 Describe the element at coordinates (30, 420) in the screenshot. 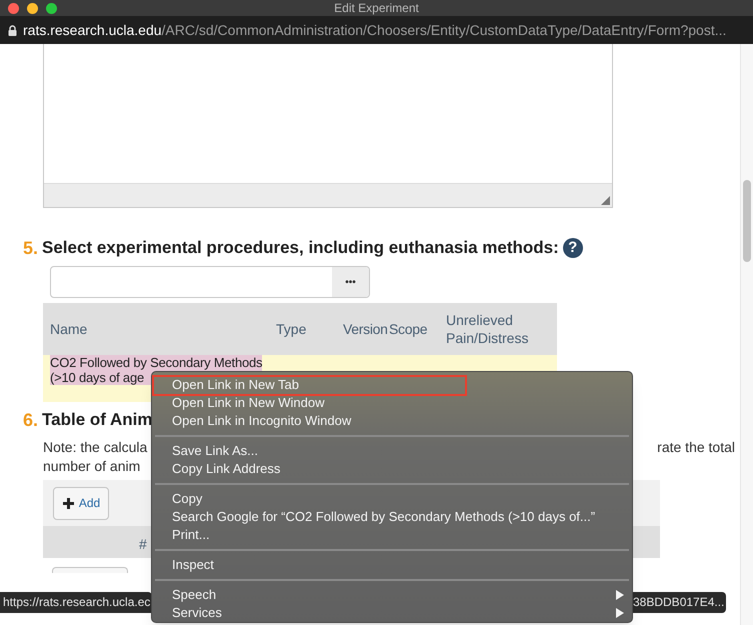

I see `section-number: 6.` at that location.